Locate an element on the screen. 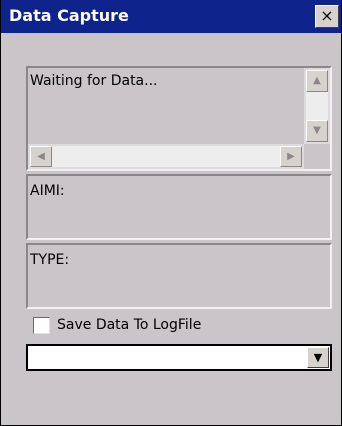  window-title: Data Capture is located at coordinates (69, 15).